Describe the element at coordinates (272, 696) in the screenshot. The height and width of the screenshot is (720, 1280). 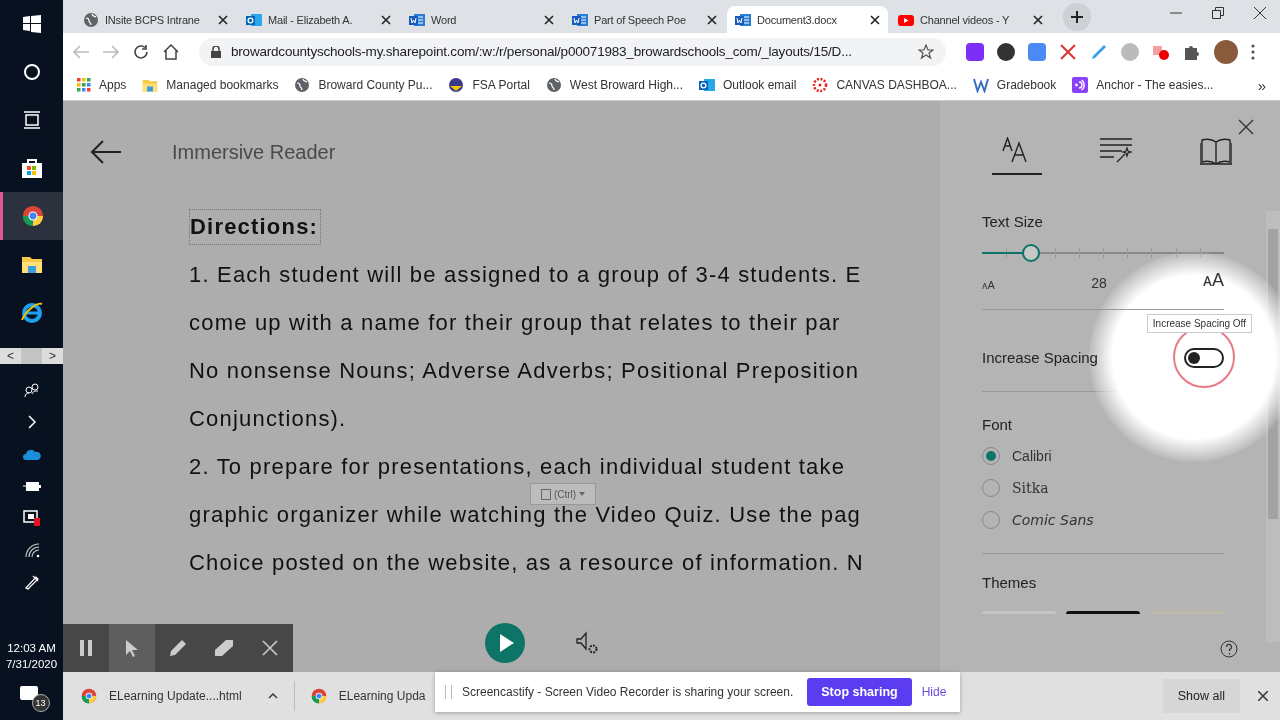
I see `caret-icon` at that location.